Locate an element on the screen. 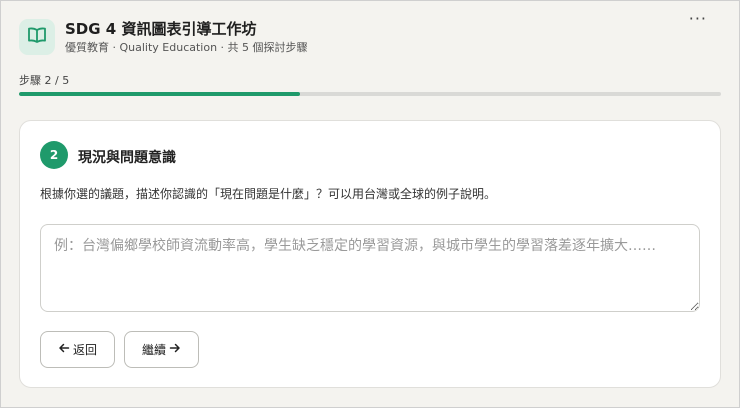 The image size is (740, 408). arrow-right-icon is located at coordinates (175, 349).